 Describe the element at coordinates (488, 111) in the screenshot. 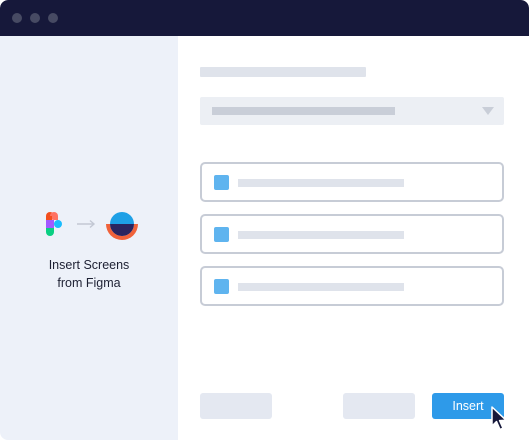

I see `caret-down-icon` at that location.